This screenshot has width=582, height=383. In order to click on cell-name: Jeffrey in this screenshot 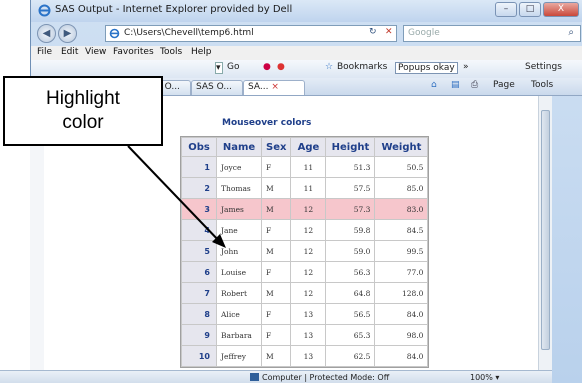, I will do `click(239, 356)`.